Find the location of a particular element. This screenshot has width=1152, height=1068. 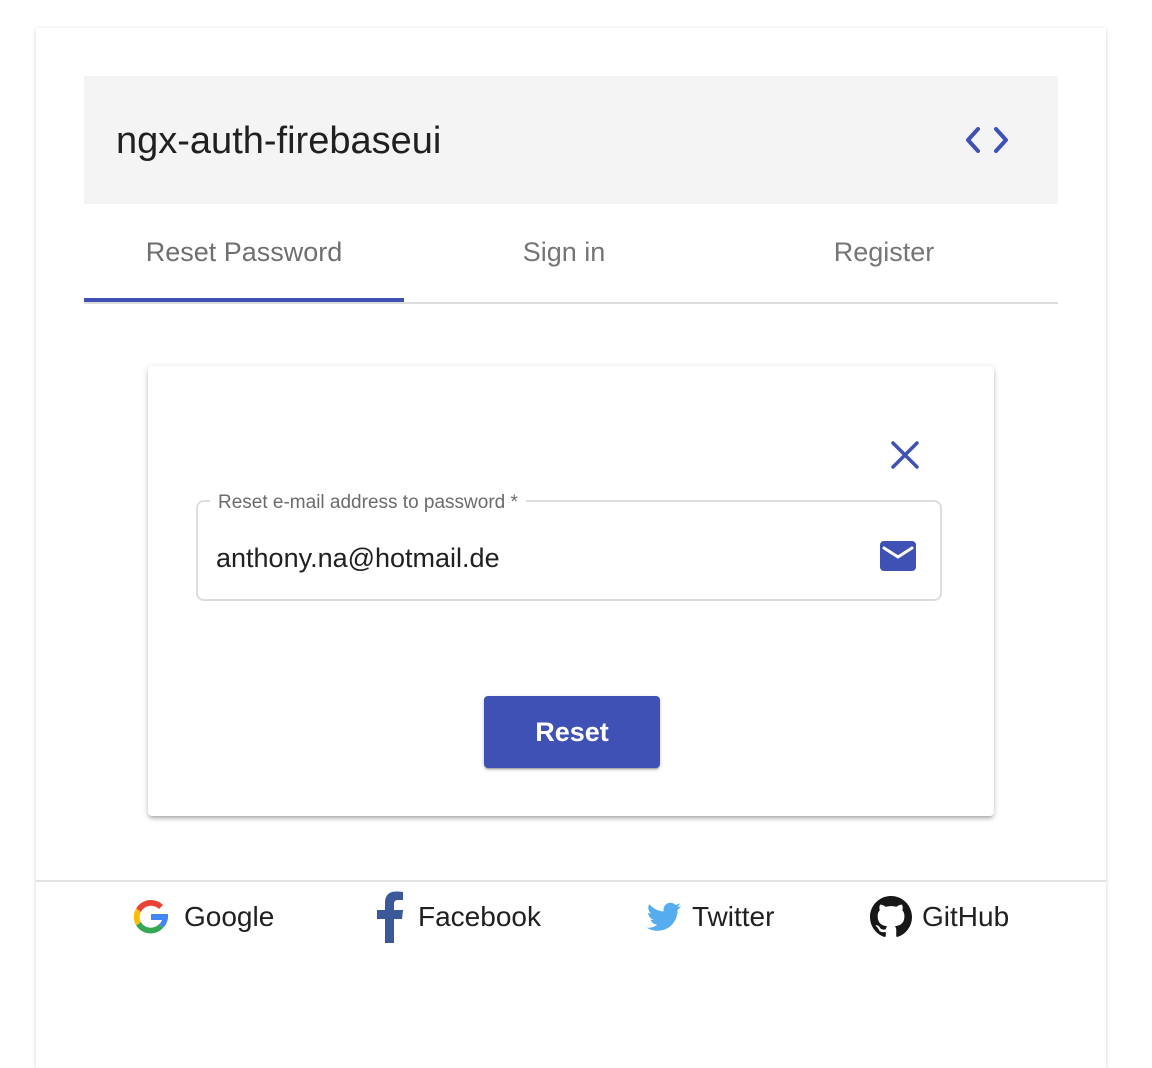

google-sign-in-button: Google is located at coordinates (201, 917).